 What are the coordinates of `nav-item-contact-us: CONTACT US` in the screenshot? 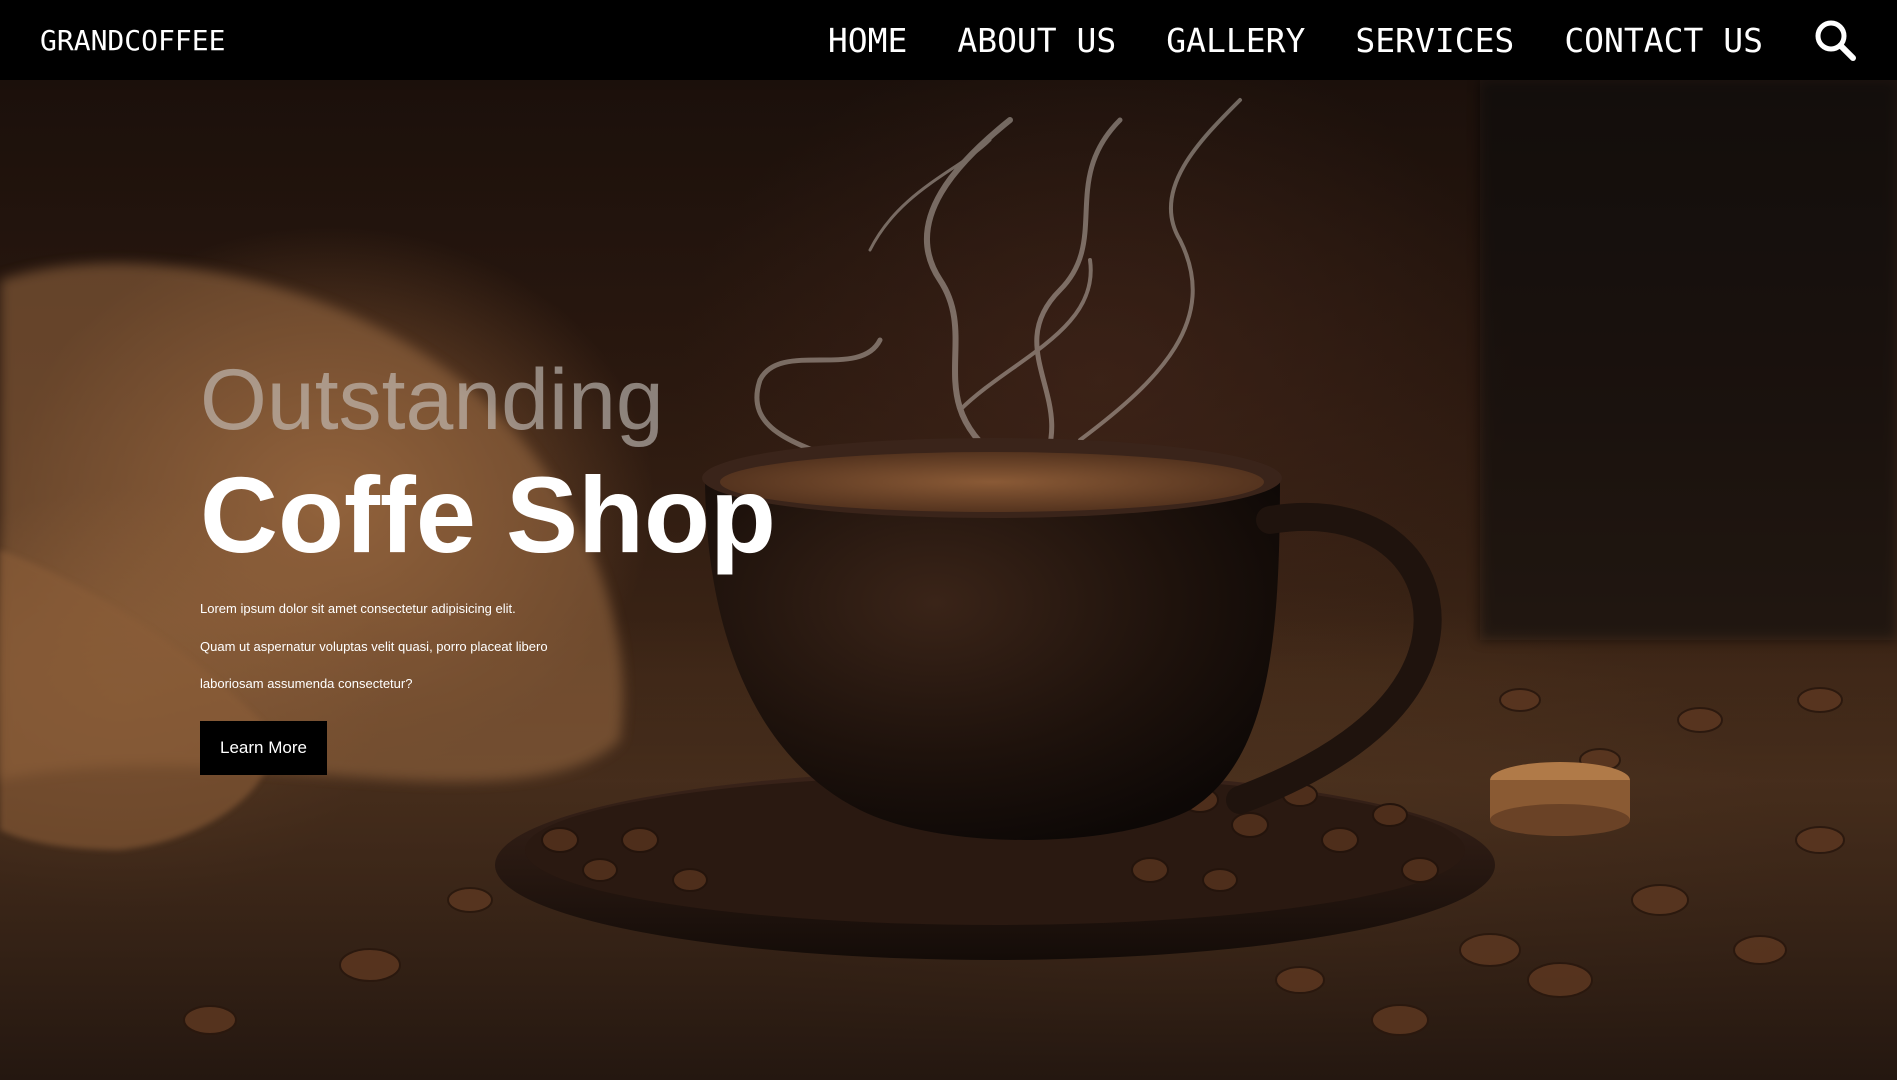 It's located at (1663, 40).